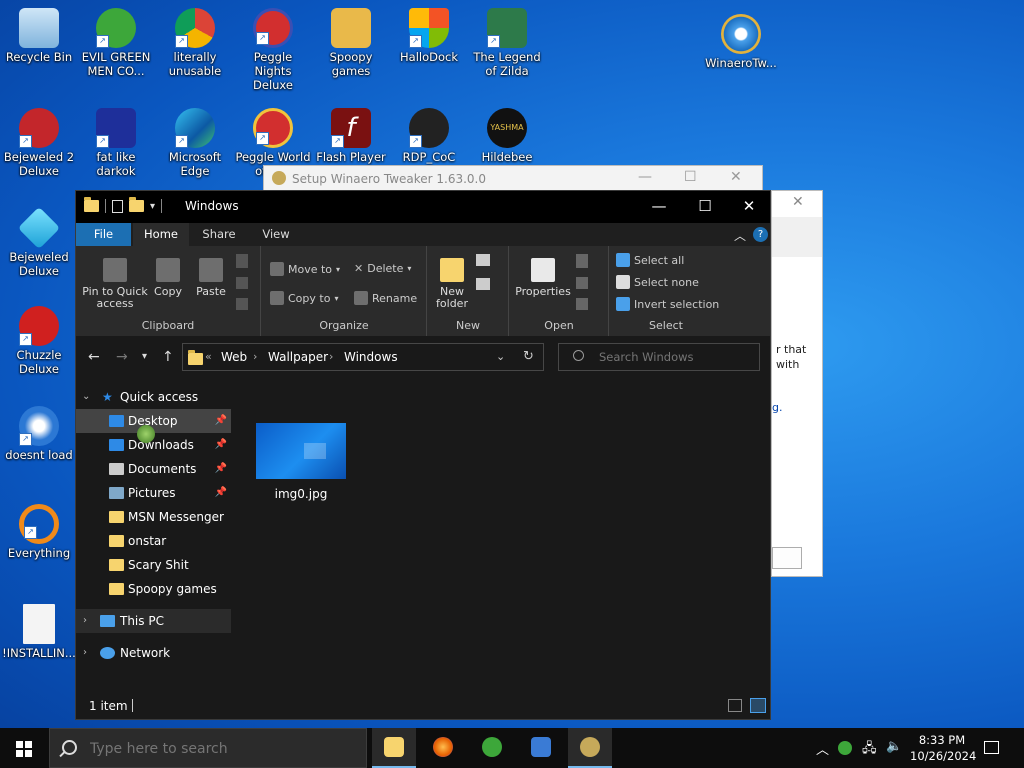 This screenshot has height=768, width=1024. What do you see at coordinates (116, 143) in the screenshot?
I see `desktop-icon-fat-like-darkok: ↗ fat like darkok` at bounding box center [116, 143].